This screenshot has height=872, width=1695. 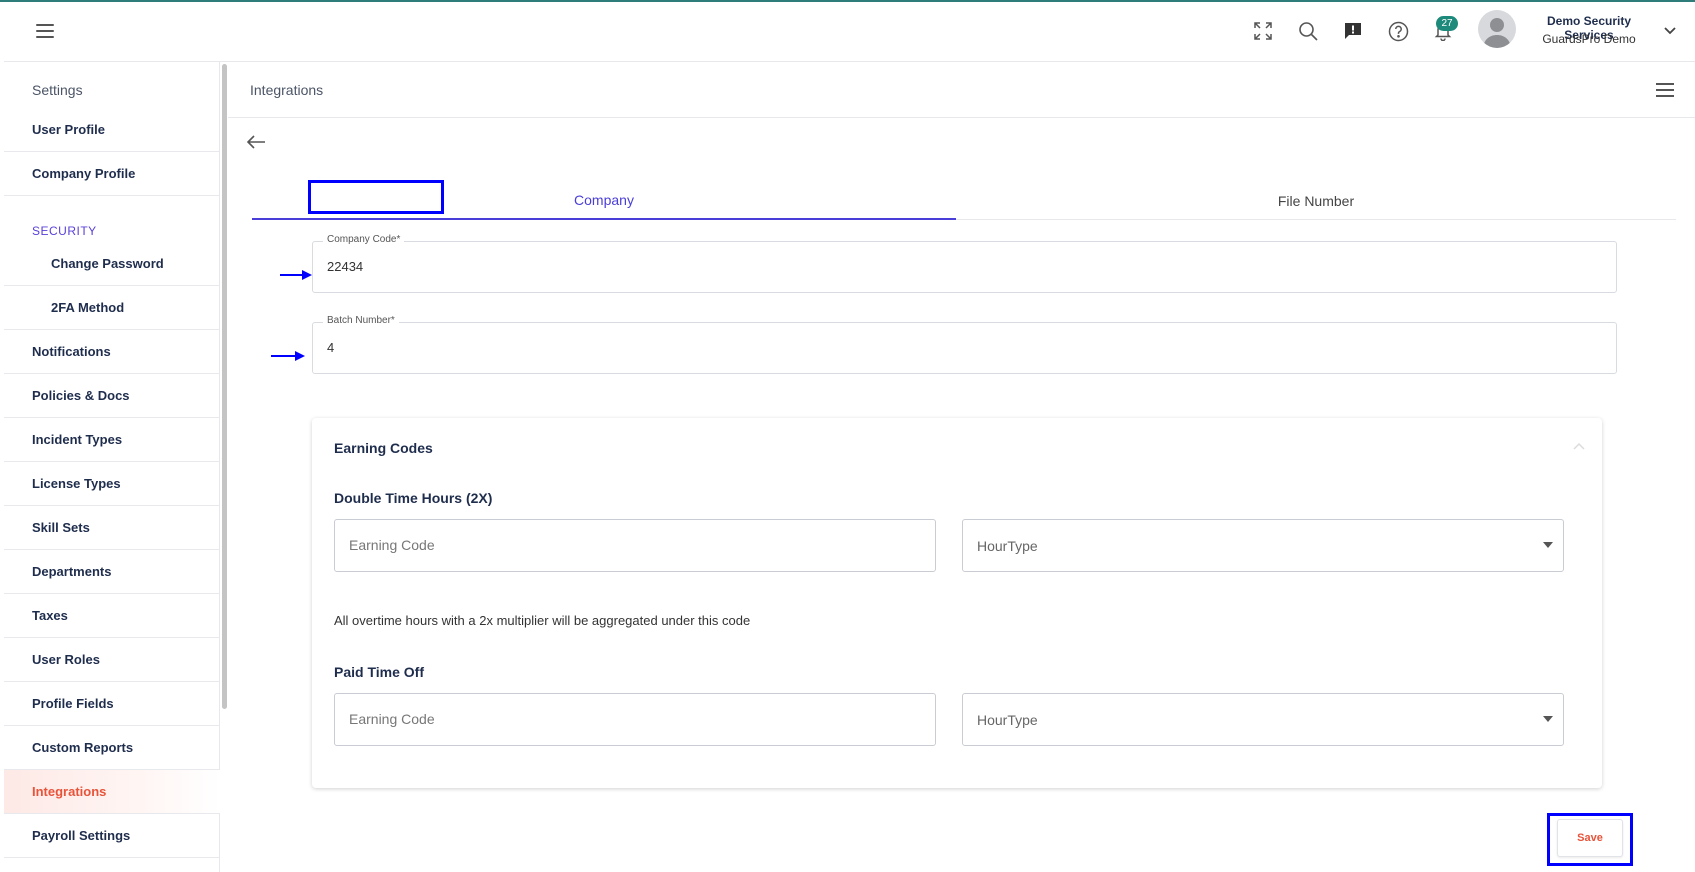 I want to click on save-button: Save, so click(x=1590, y=838).